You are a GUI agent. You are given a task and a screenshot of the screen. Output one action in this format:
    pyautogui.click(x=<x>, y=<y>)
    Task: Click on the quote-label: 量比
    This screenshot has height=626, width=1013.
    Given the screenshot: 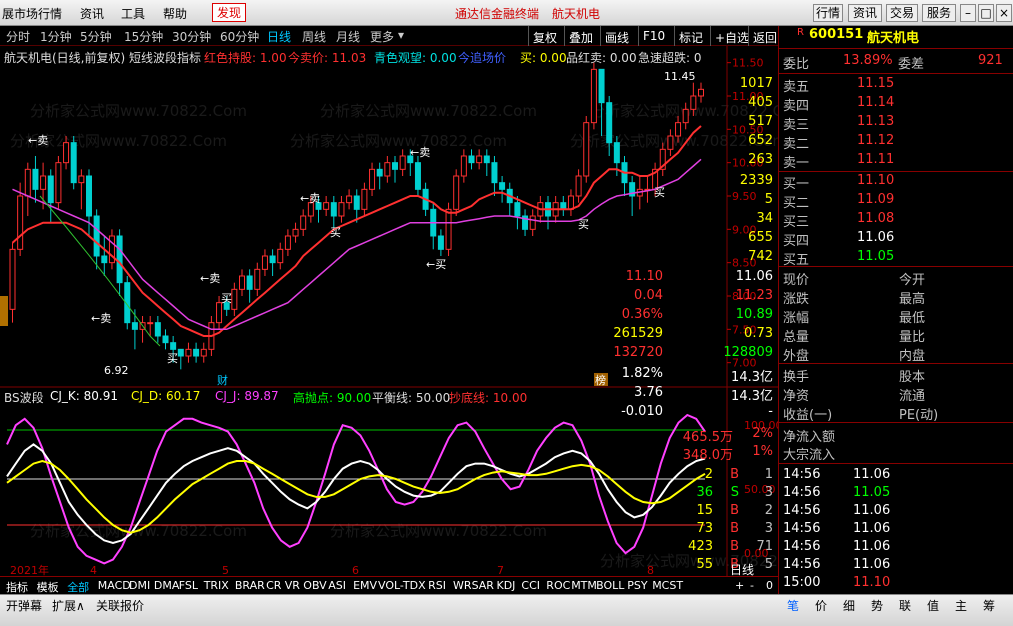 What is the action you would take?
    pyautogui.click(x=912, y=337)
    